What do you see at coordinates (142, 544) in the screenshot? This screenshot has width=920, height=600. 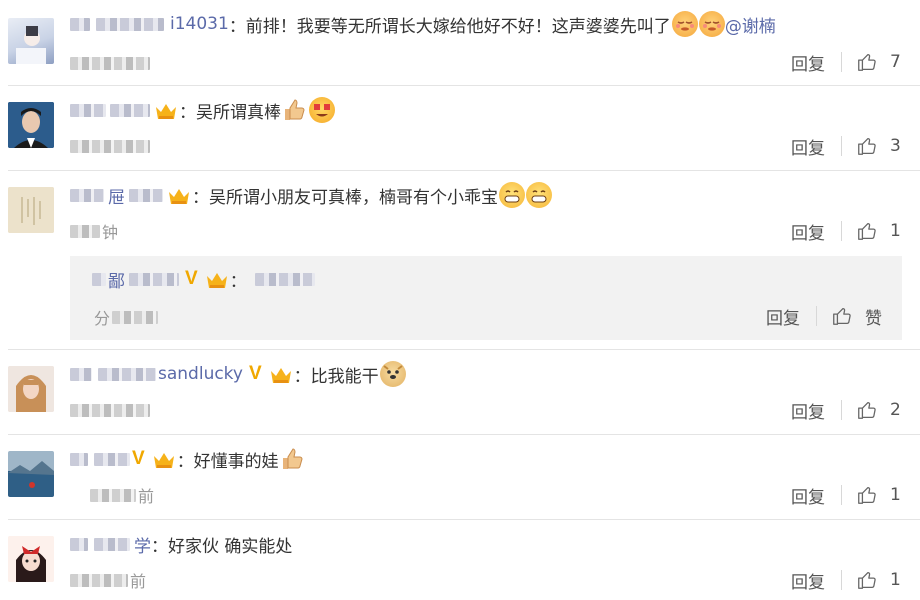 I see `username: 学` at bounding box center [142, 544].